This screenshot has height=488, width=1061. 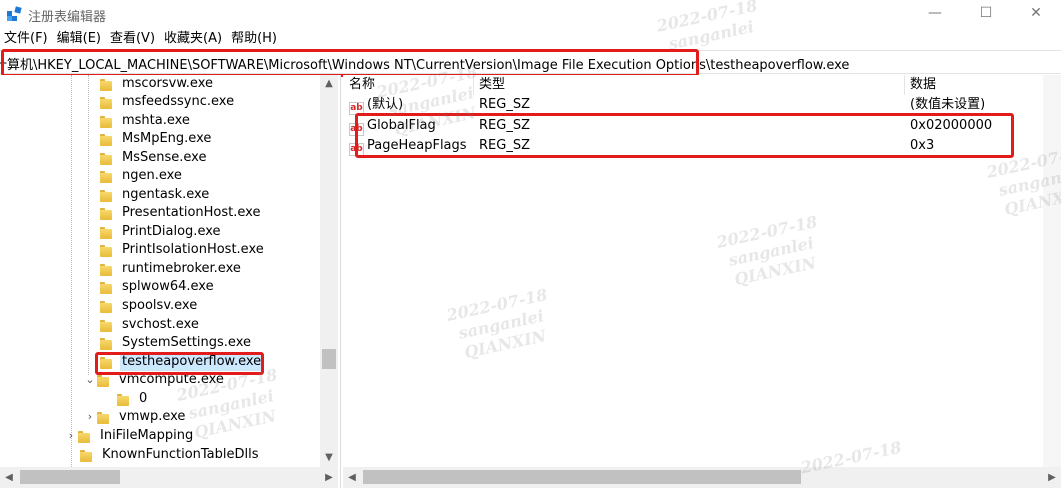 What do you see at coordinates (923, 85) in the screenshot?
I see `column-header-data: 数据` at bounding box center [923, 85].